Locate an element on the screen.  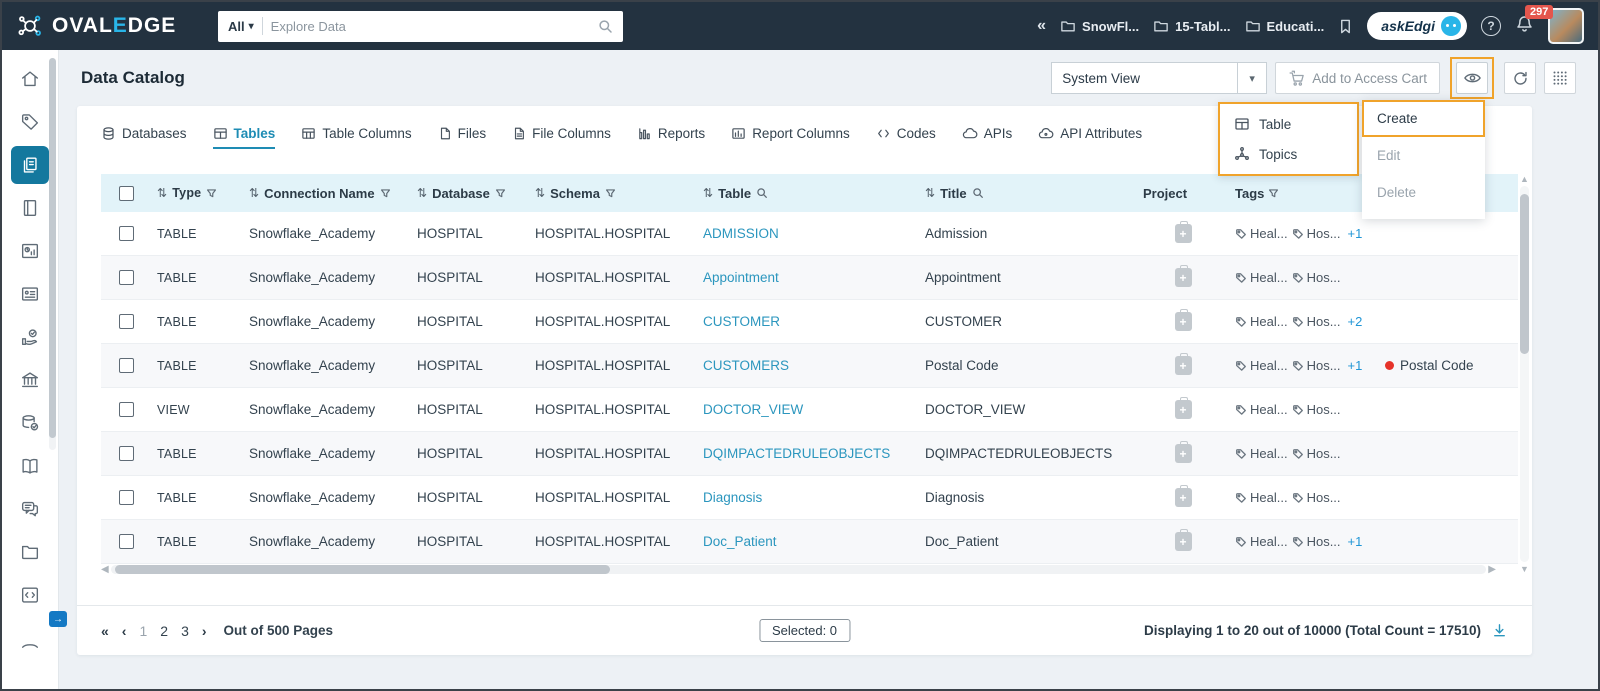
select-all-checkbox is located at coordinates (126, 193).